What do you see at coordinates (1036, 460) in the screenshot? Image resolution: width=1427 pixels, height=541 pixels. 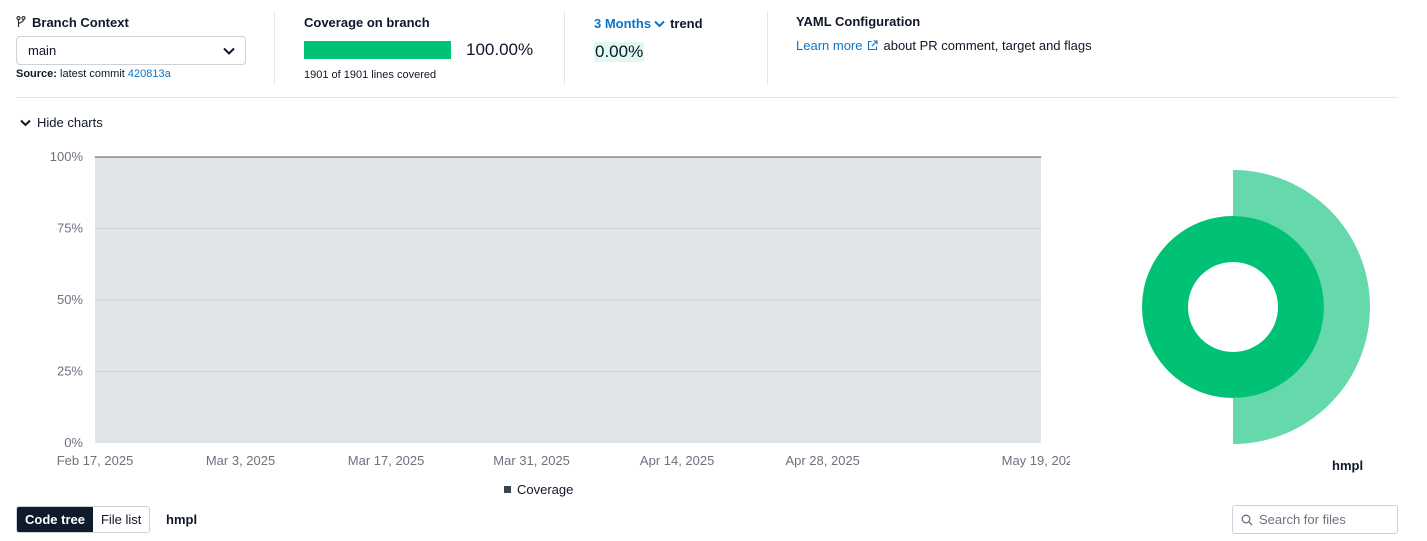 I see `x-tick-label: May 19, 2025` at bounding box center [1036, 460].